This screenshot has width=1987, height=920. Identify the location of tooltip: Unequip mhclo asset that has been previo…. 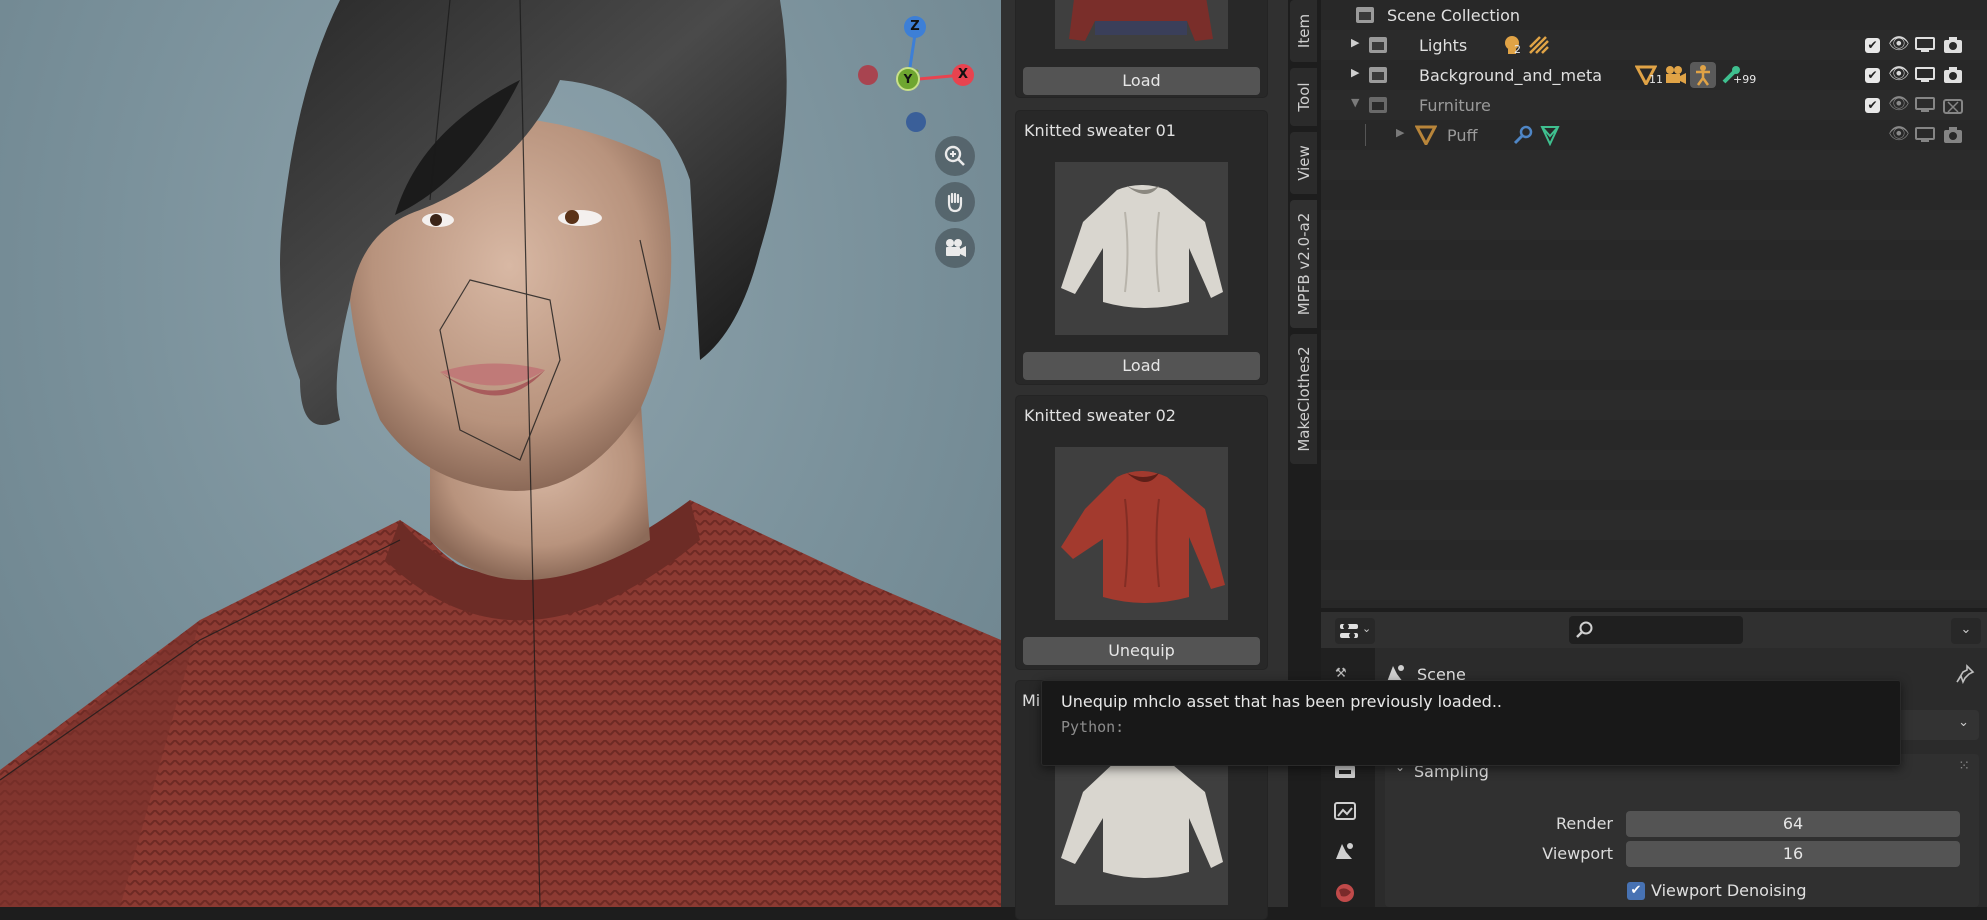
(1471, 723).